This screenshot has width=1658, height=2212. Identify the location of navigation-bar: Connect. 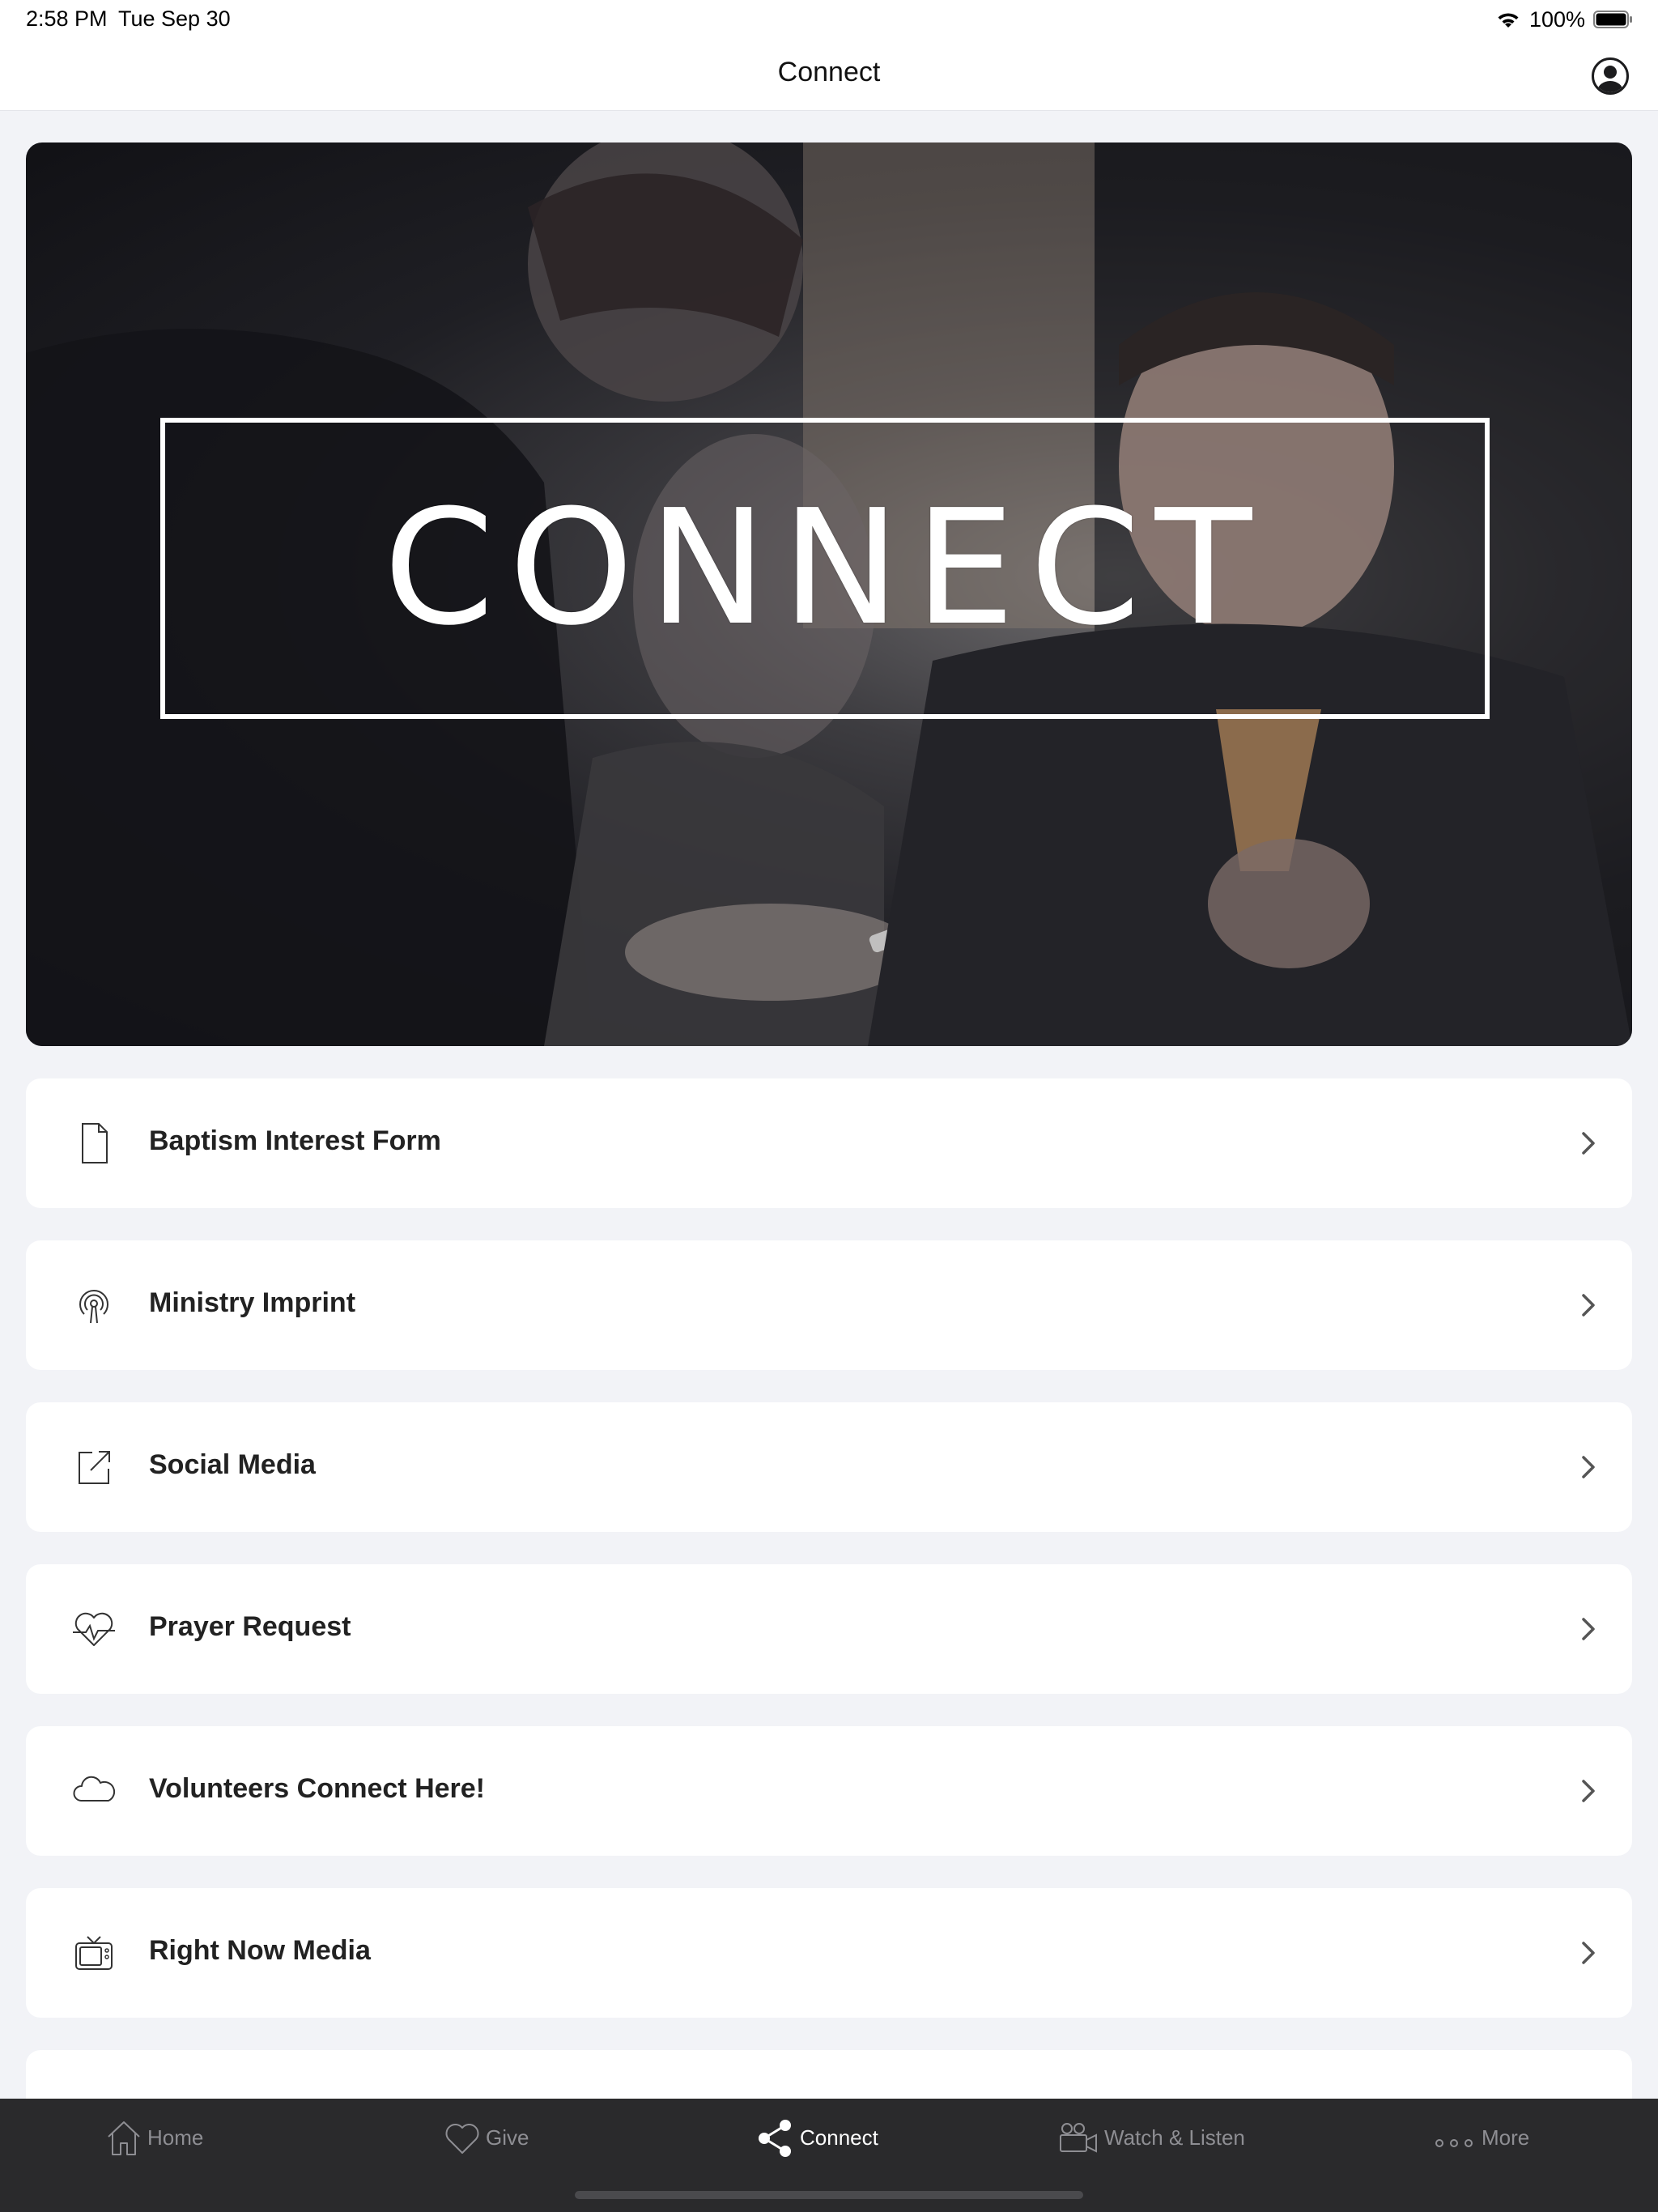
(829, 75).